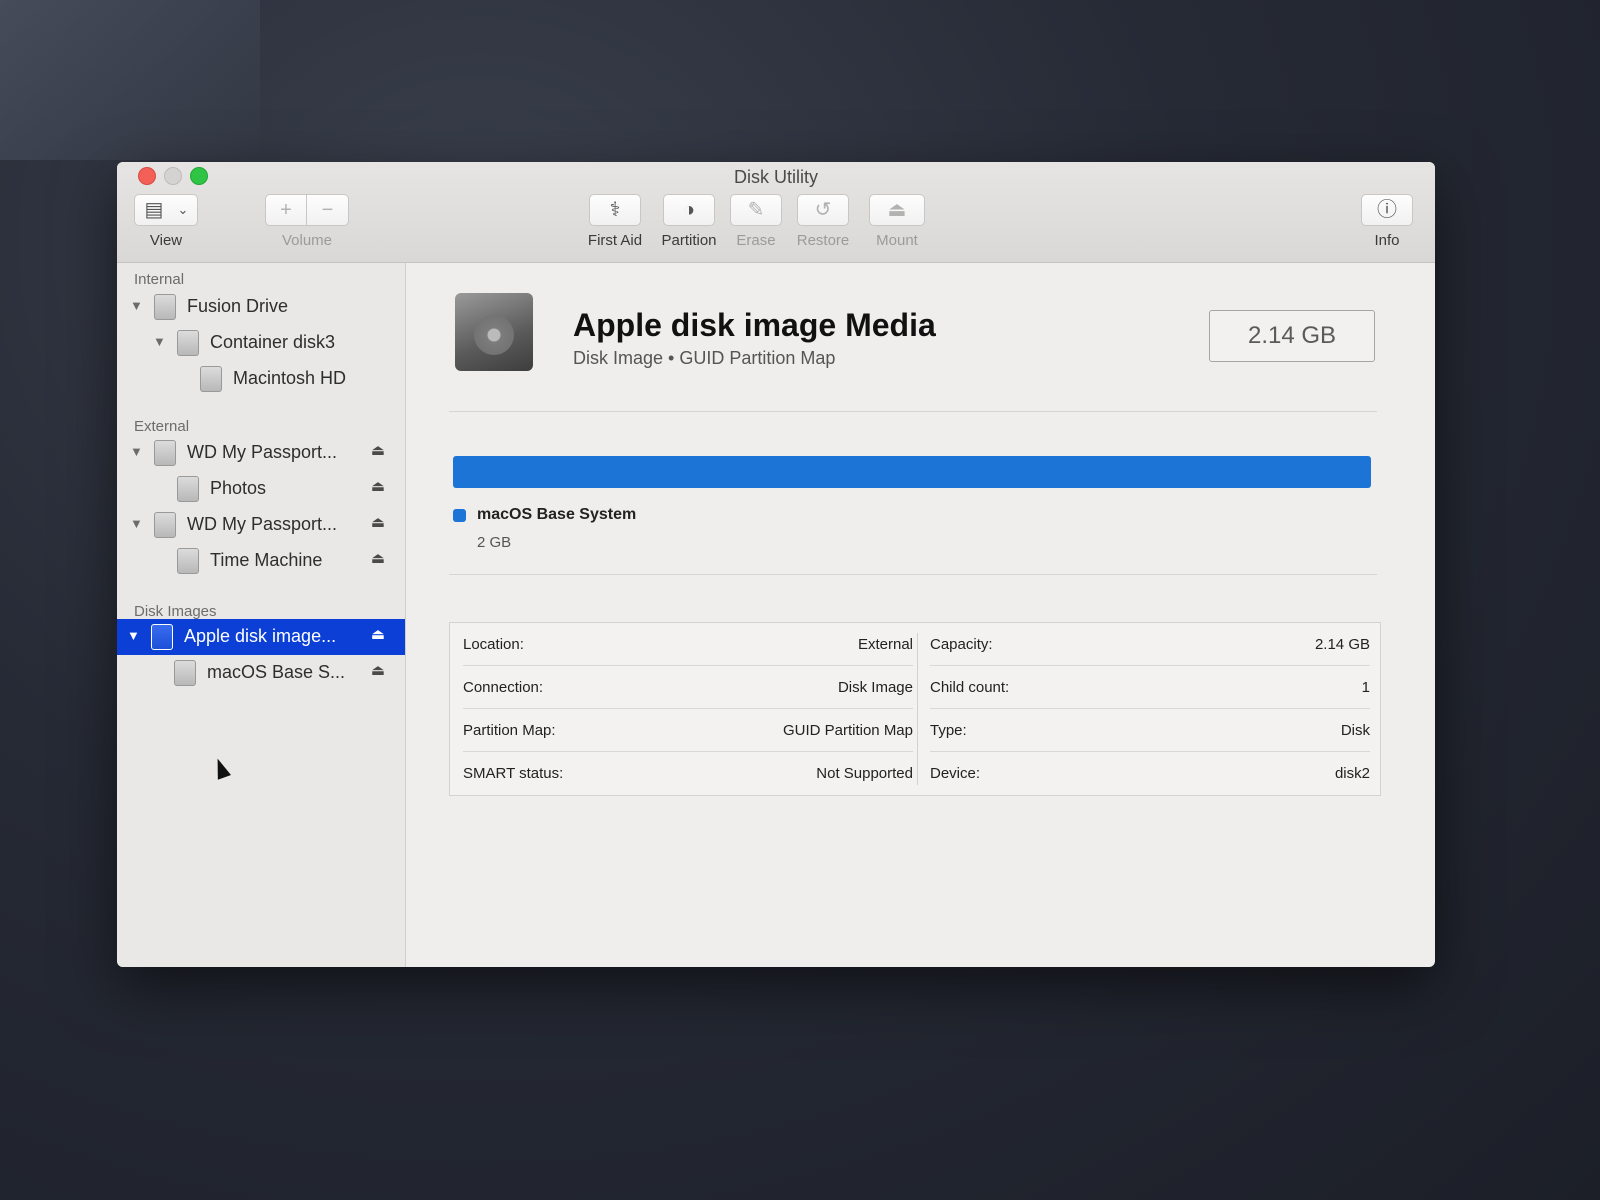 This screenshot has height=1200, width=1600. I want to click on info-value: 2.14 GB, so click(1342, 644).